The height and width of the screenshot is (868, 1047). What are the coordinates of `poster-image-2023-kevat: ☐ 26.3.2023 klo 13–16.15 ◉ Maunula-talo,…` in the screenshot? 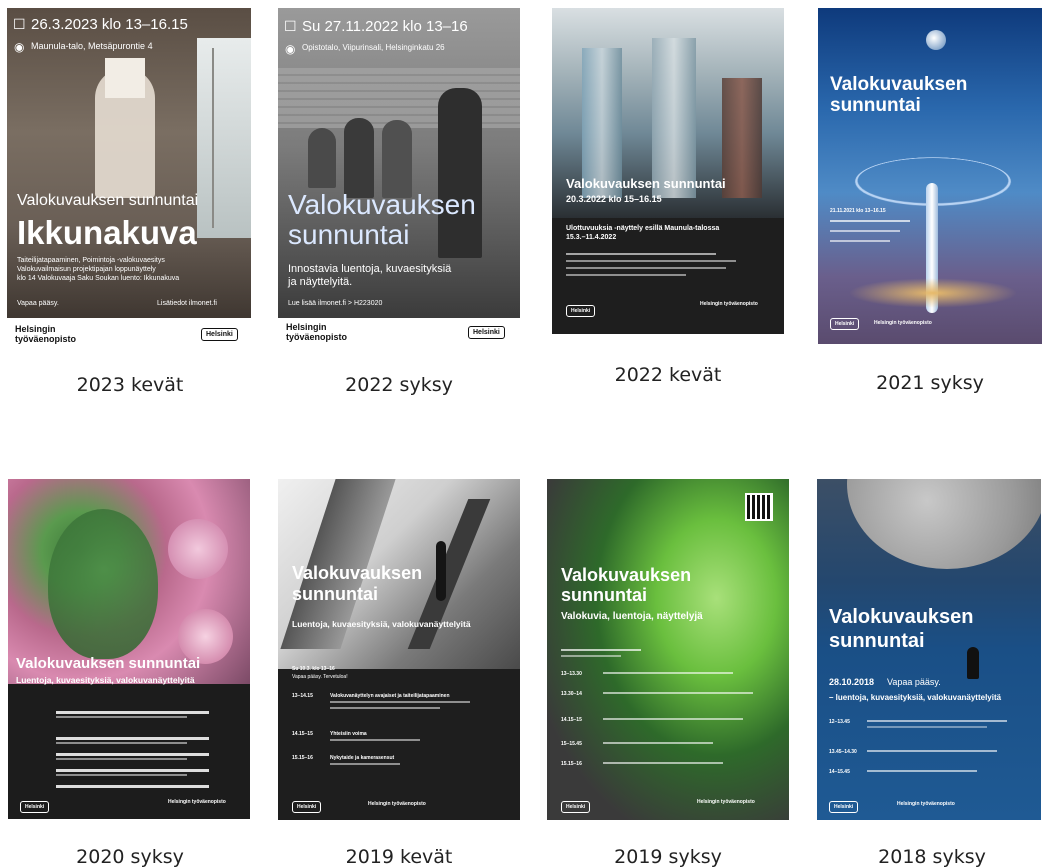 It's located at (129, 180).